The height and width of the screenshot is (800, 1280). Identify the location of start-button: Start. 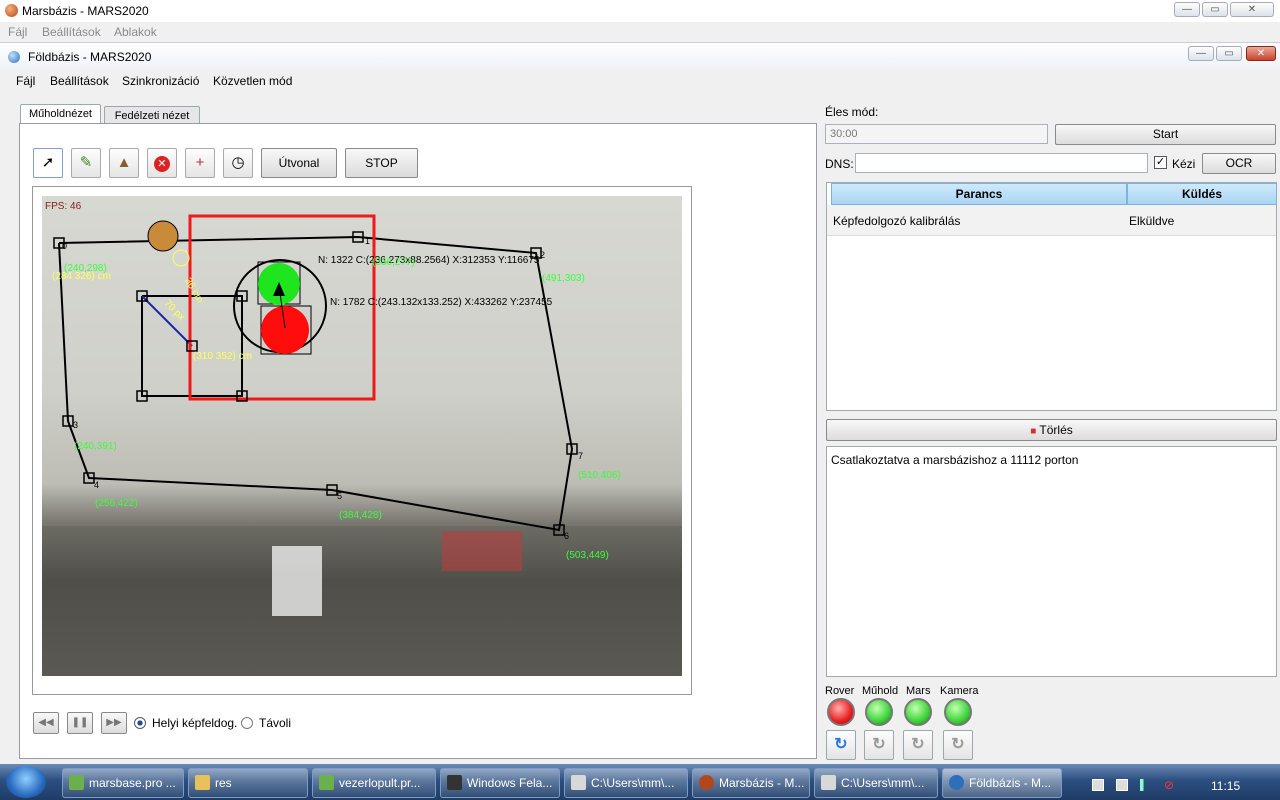
(1165, 134).